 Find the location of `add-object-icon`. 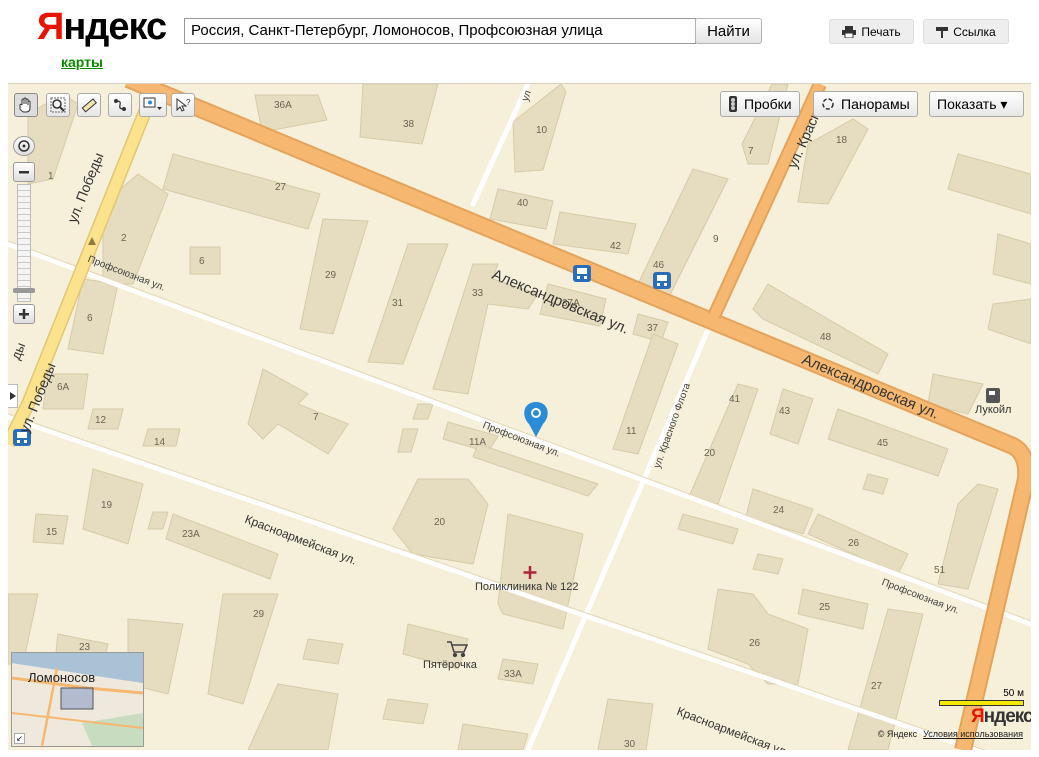

add-object-icon is located at coordinates (152, 103).